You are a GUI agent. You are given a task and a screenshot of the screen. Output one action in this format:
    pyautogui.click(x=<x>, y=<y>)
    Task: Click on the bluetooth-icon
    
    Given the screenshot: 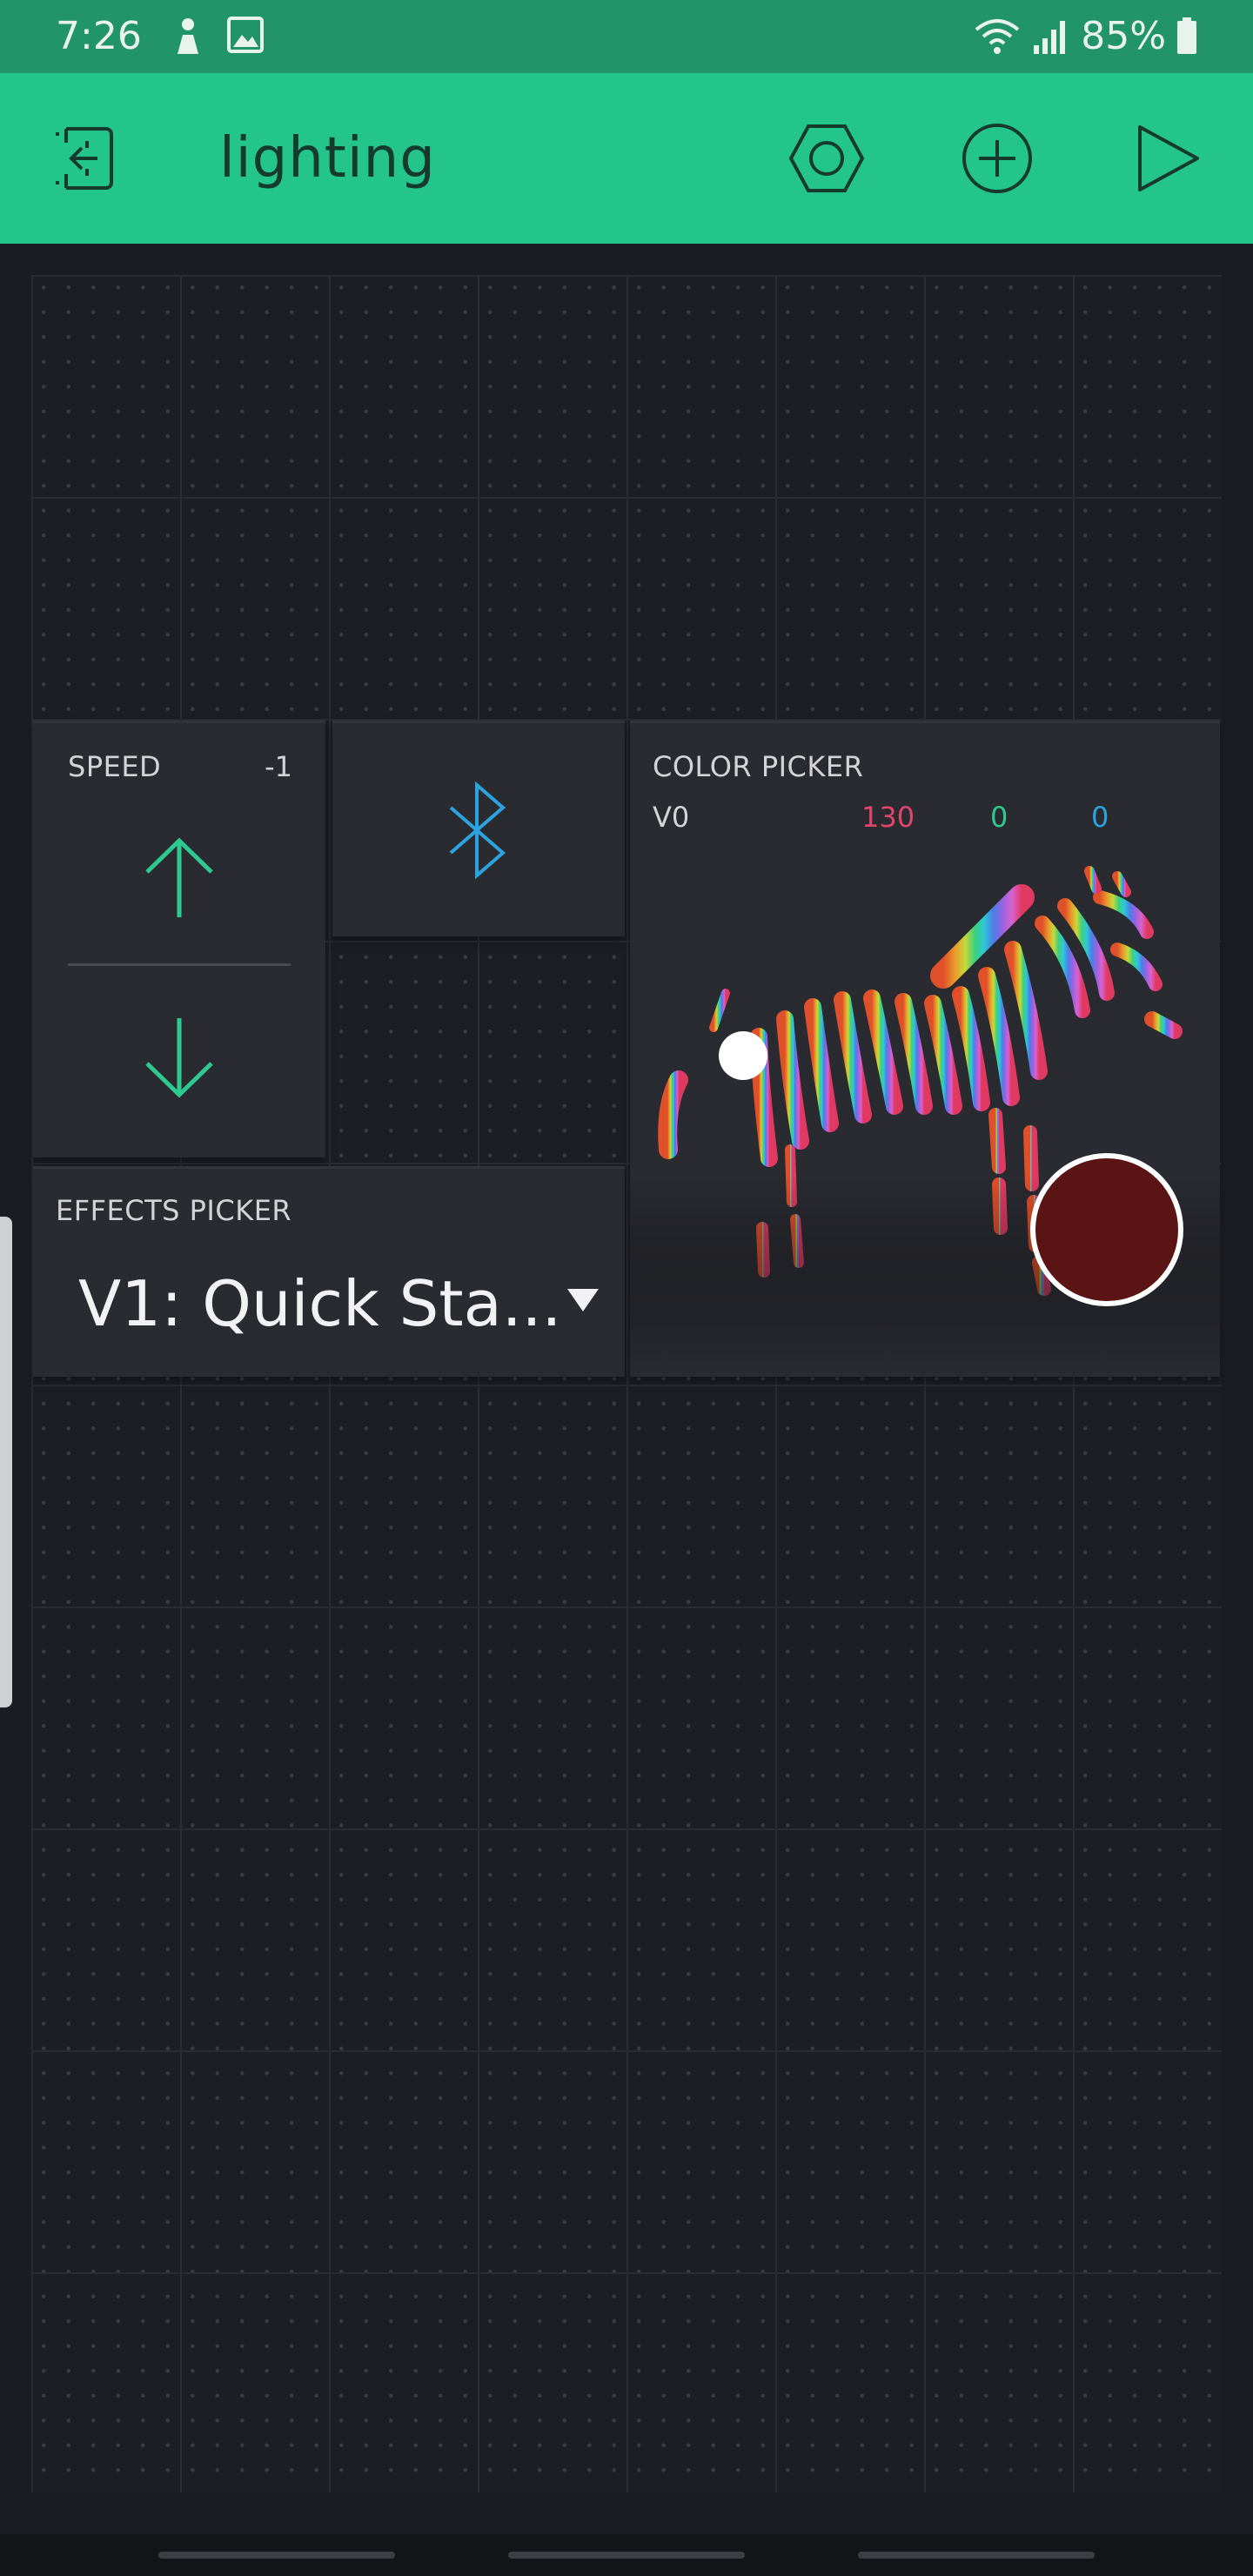 What is the action you would take?
    pyautogui.click(x=477, y=830)
    